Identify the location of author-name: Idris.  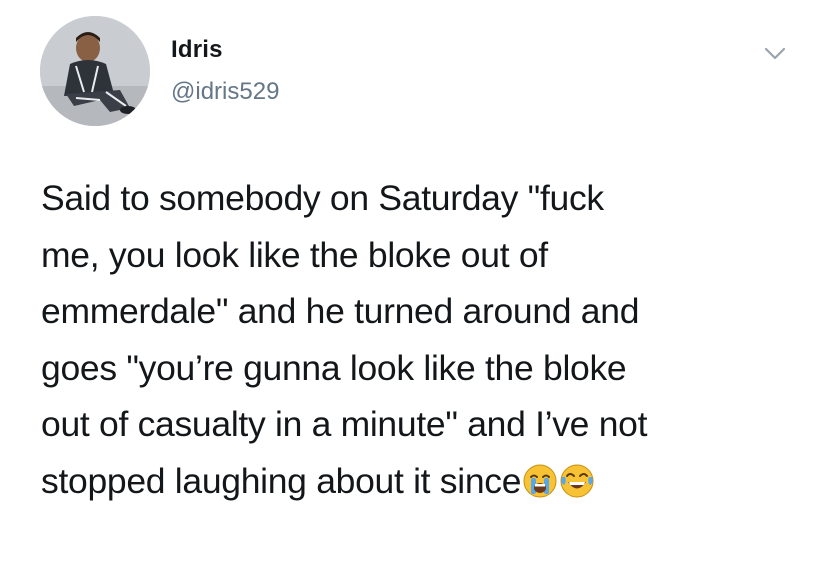
(197, 50).